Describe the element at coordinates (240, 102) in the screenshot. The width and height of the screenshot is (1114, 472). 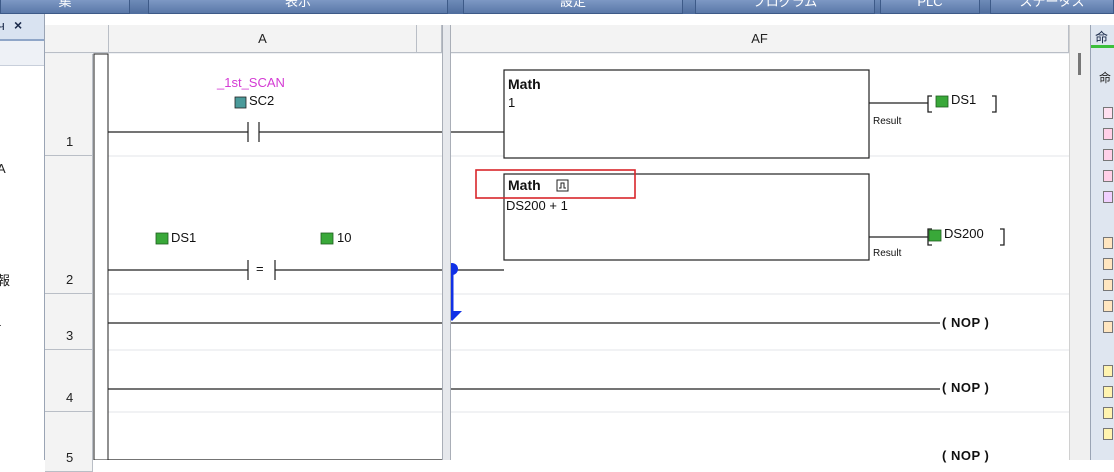
I see `bit-icon` at that location.